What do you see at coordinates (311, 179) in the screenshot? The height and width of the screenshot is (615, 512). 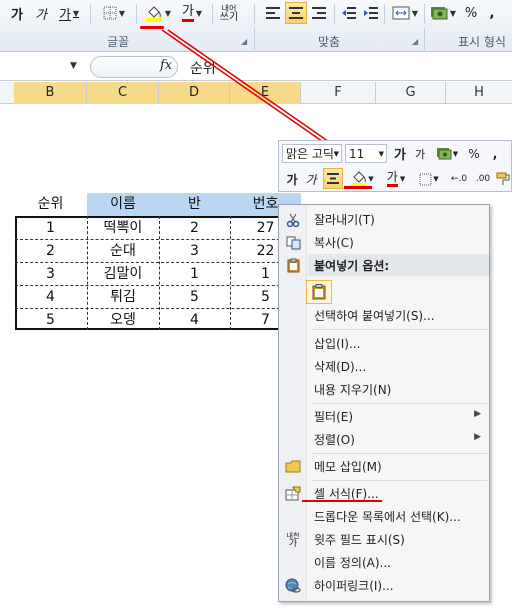 I see `mini-italic-button: 가` at bounding box center [311, 179].